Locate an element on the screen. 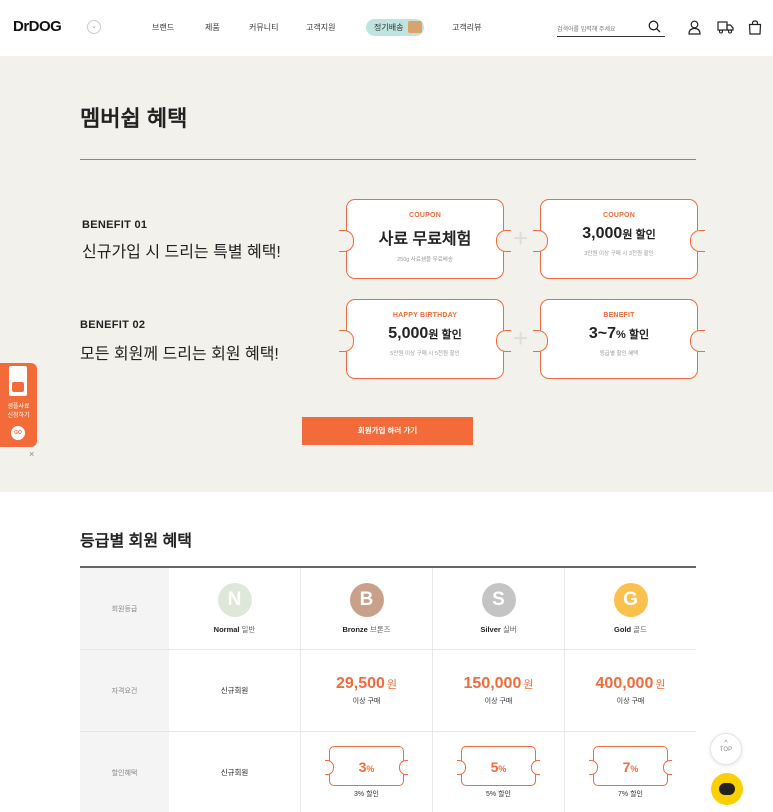 This screenshot has height=812, width=773. site-header: DrDOG ⌄ 브랜드 제품 커뮤니티 고객지원 정기배송 고객리뷰 is located at coordinates (386, 28).